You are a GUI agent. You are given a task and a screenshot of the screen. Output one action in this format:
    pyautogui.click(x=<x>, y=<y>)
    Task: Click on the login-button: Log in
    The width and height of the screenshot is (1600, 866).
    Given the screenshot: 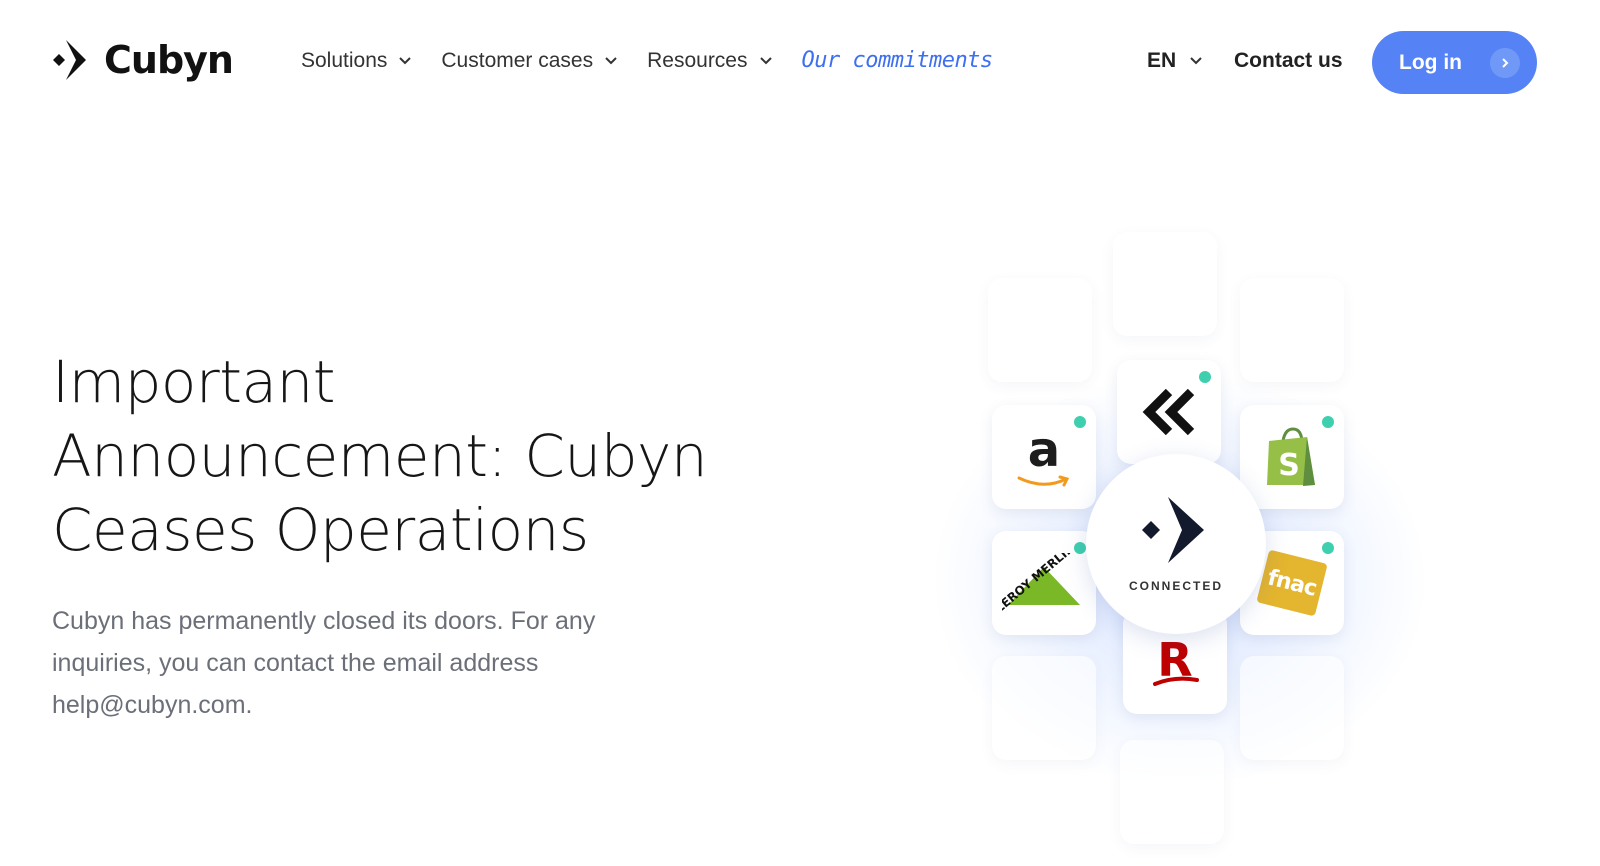 What is the action you would take?
    pyautogui.click(x=1454, y=62)
    